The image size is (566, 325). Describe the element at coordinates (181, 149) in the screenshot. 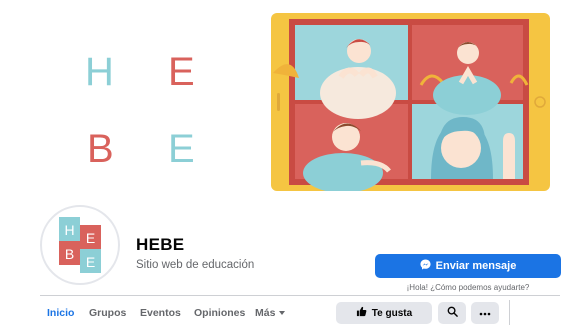

I see `cover-letter-e2: E` at that location.